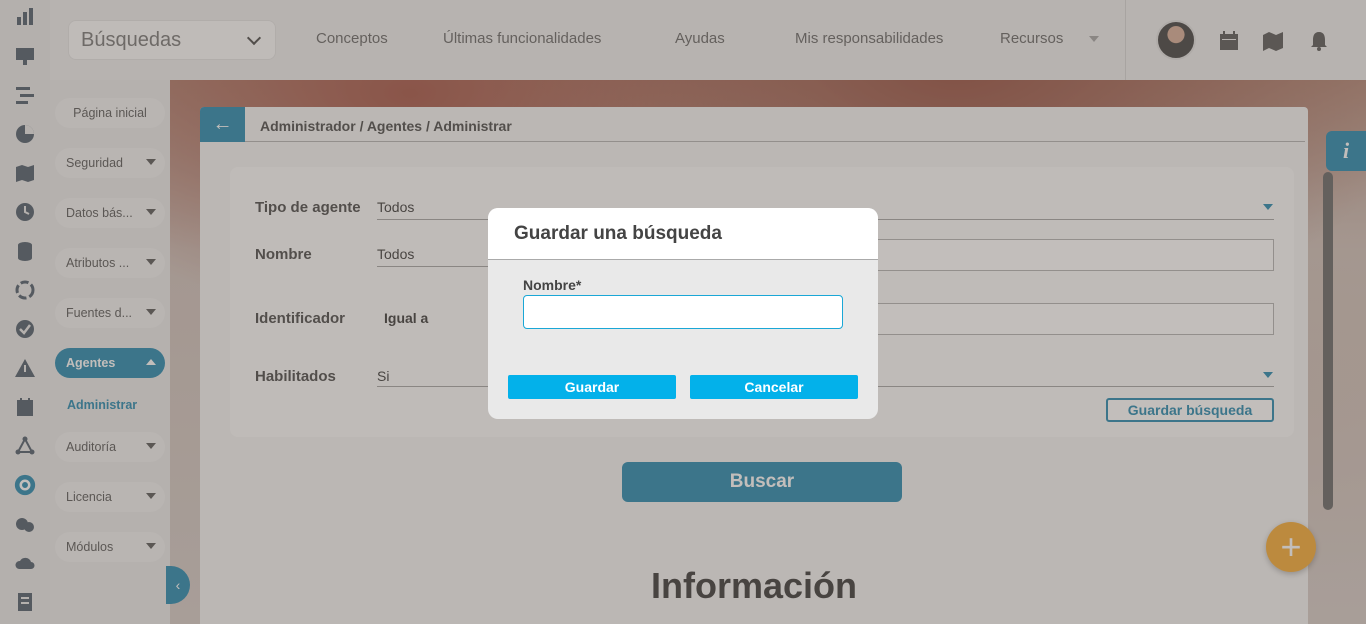 The image size is (1366, 624). What do you see at coordinates (592, 387) in the screenshot?
I see `save-button: Guardar` at bounding box center [592, 387].